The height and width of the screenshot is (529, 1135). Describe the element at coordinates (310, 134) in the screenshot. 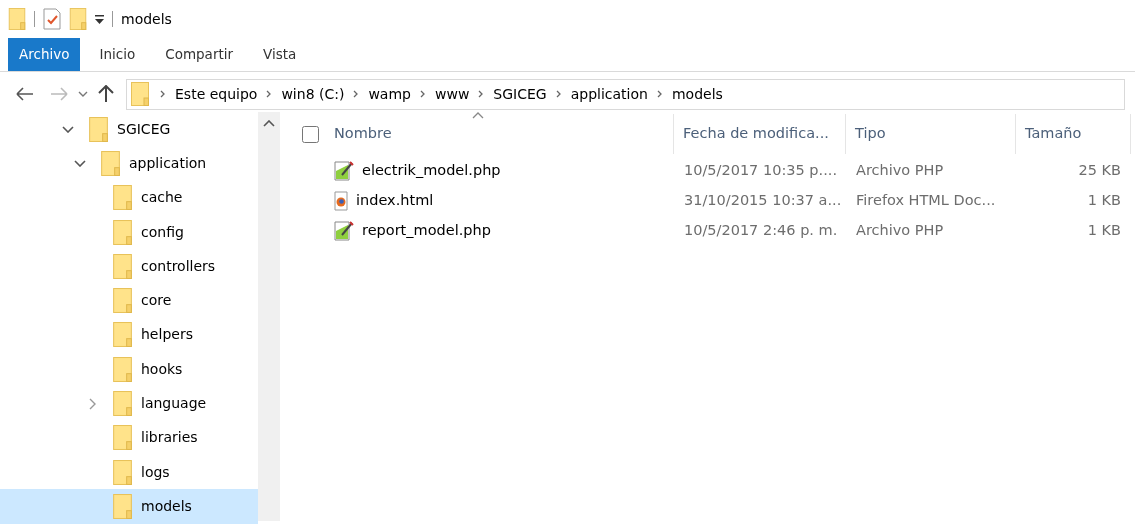

I see `checkbox` at that location.